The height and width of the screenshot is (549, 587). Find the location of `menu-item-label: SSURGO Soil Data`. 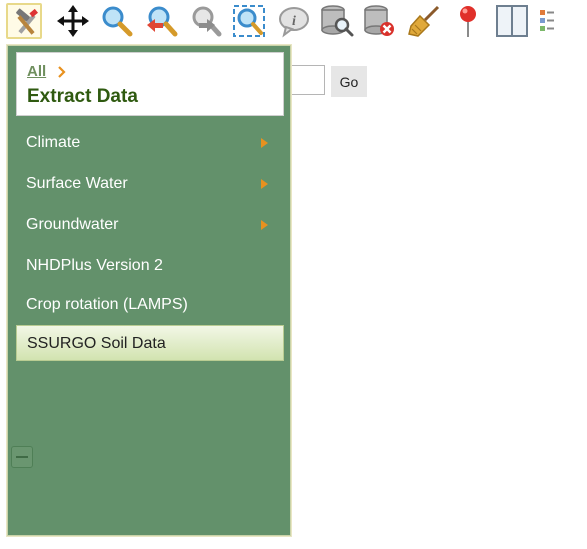

menu-item-label: SSURGO Soil Data is located at coordinates (96, 343).